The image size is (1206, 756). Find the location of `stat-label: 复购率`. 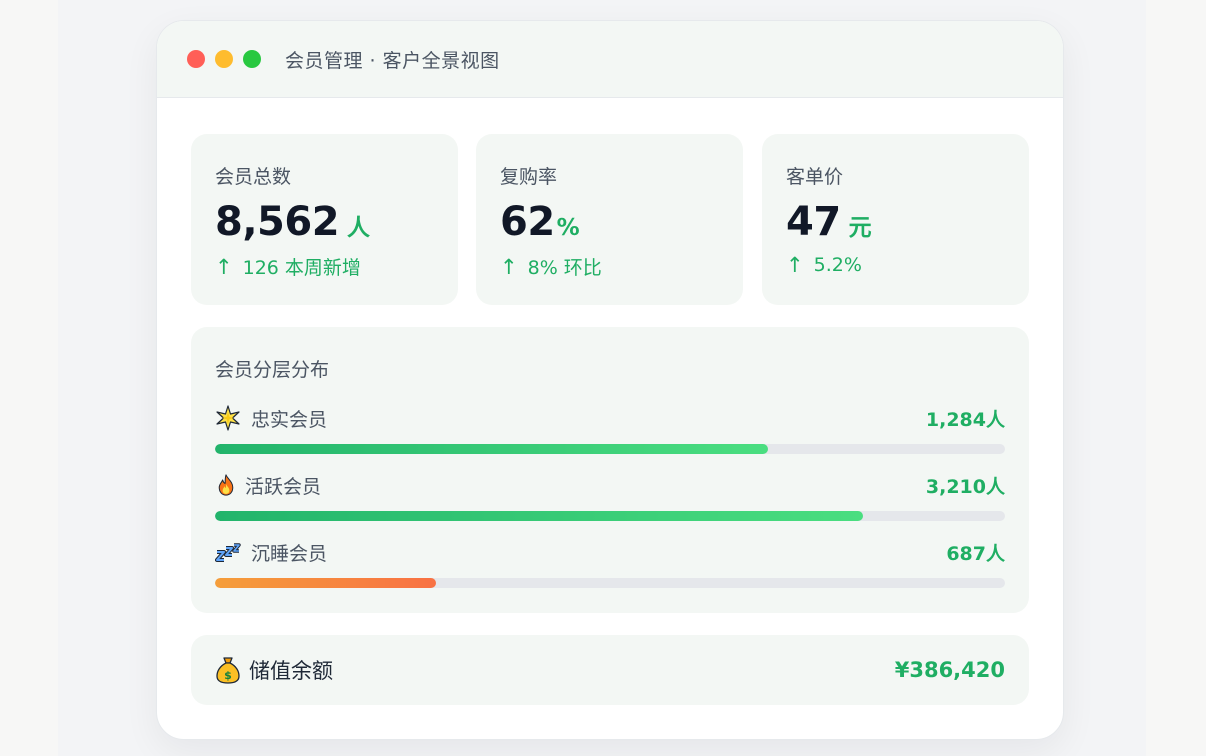

stat-label: 复购率 is located at coordinates (529, 177).